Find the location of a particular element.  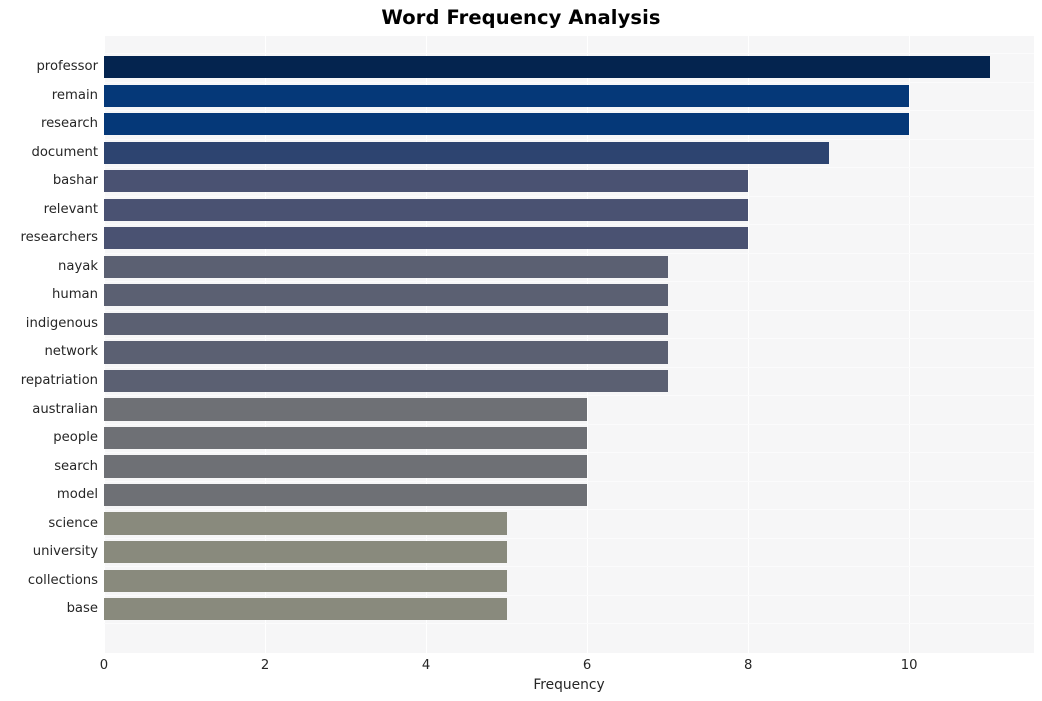

y-tick-label-bashar: bashar is located at coordinates (75, 181).